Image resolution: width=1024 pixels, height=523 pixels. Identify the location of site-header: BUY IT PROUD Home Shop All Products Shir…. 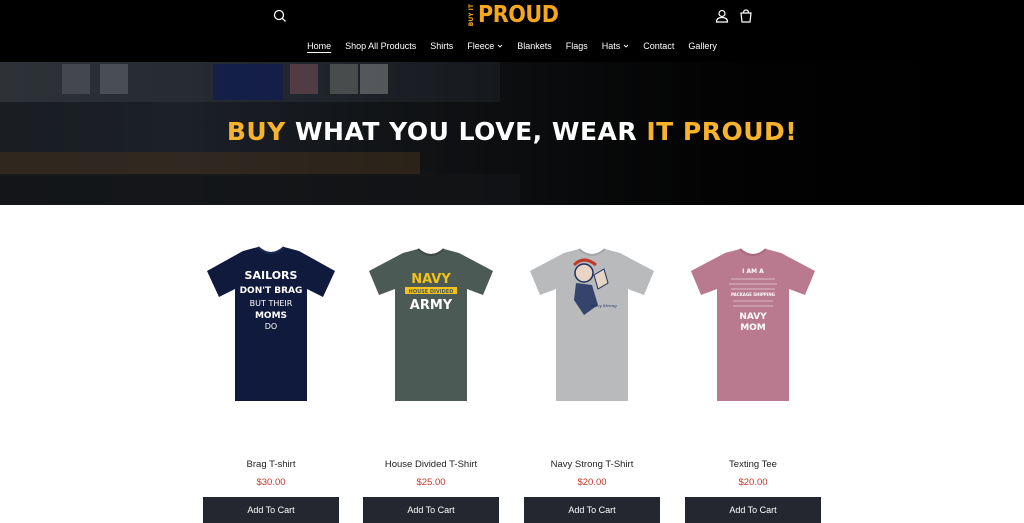
(512, 31).